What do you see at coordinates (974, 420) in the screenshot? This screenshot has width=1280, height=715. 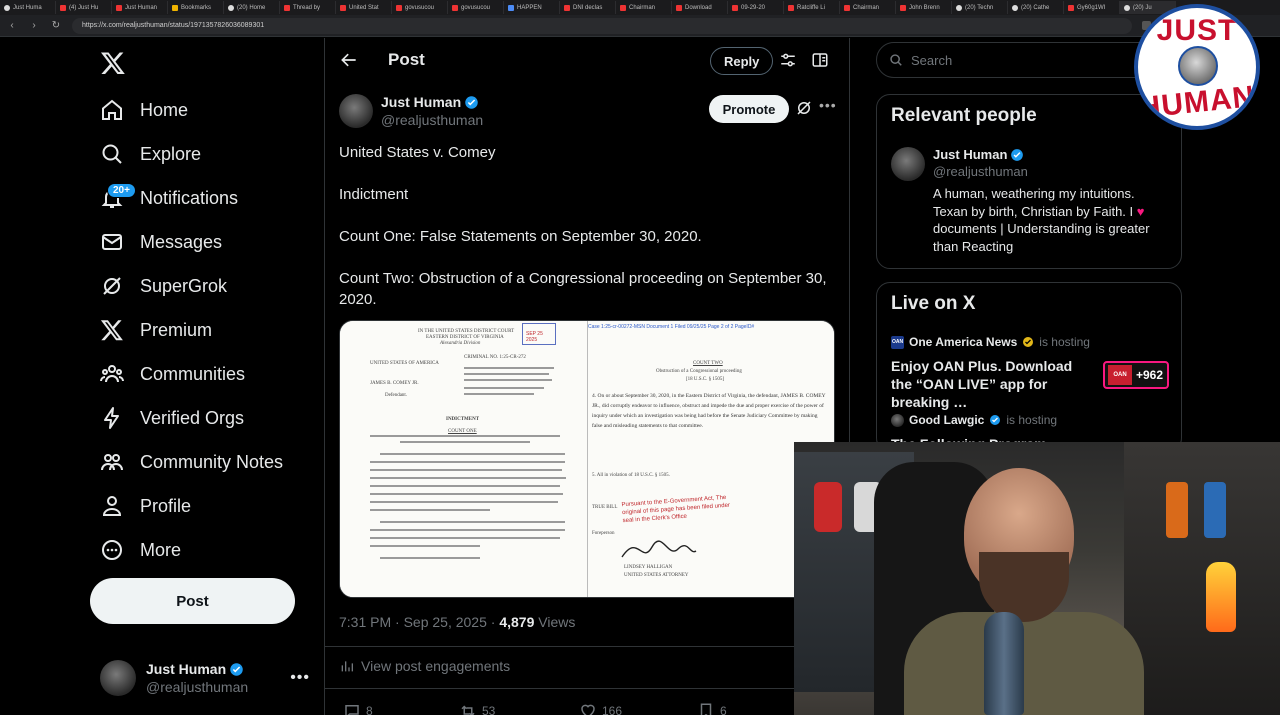 I see `live-host-row: Good Lawgic is hosting` at bounding box center [974, 420].